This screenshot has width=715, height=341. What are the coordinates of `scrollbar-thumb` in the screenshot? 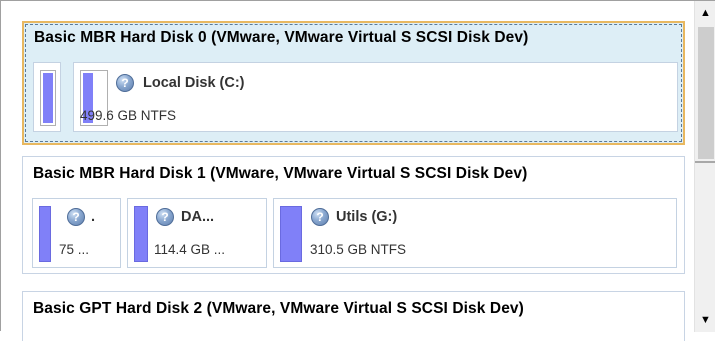 It's located at (705, 95).